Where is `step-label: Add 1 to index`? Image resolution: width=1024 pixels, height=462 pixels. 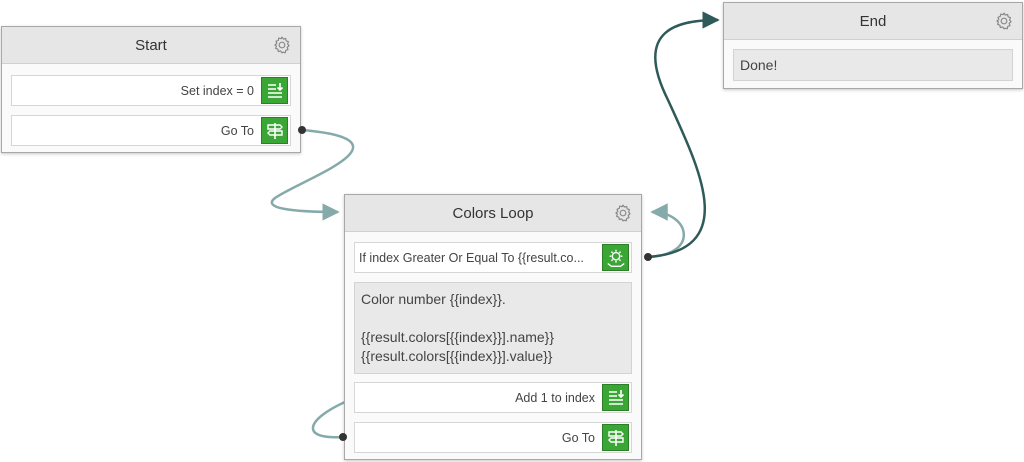 step-label: Add 1 to index is located at coordinates (555, 397).